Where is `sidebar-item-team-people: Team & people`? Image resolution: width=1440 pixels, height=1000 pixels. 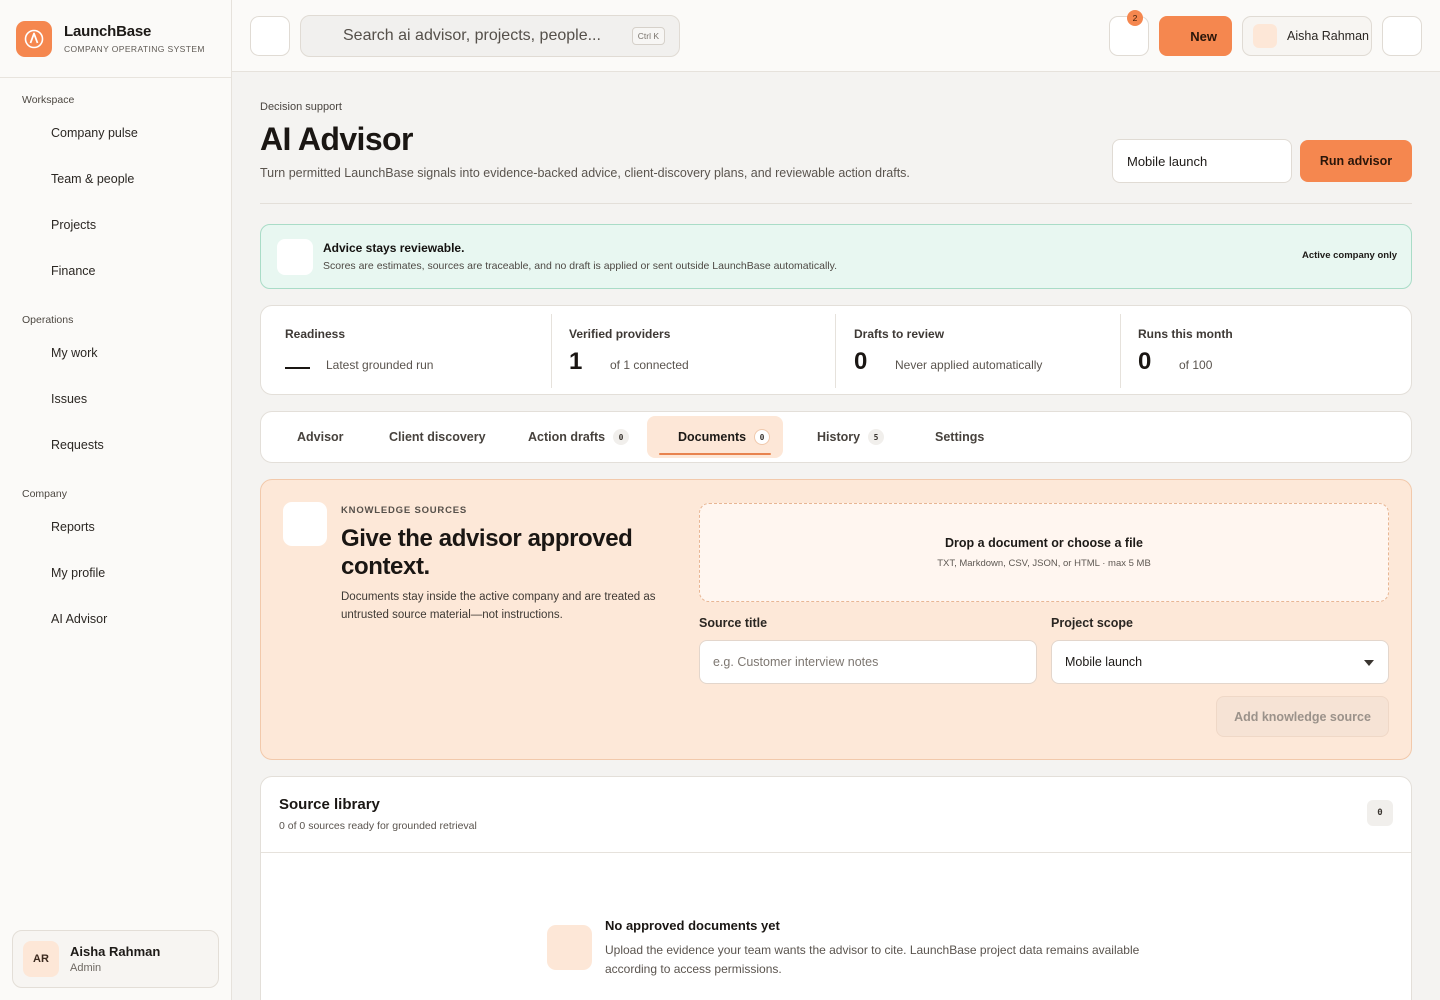
sidebar-item-team-people: Team & people is located at coordinates (115, 179).